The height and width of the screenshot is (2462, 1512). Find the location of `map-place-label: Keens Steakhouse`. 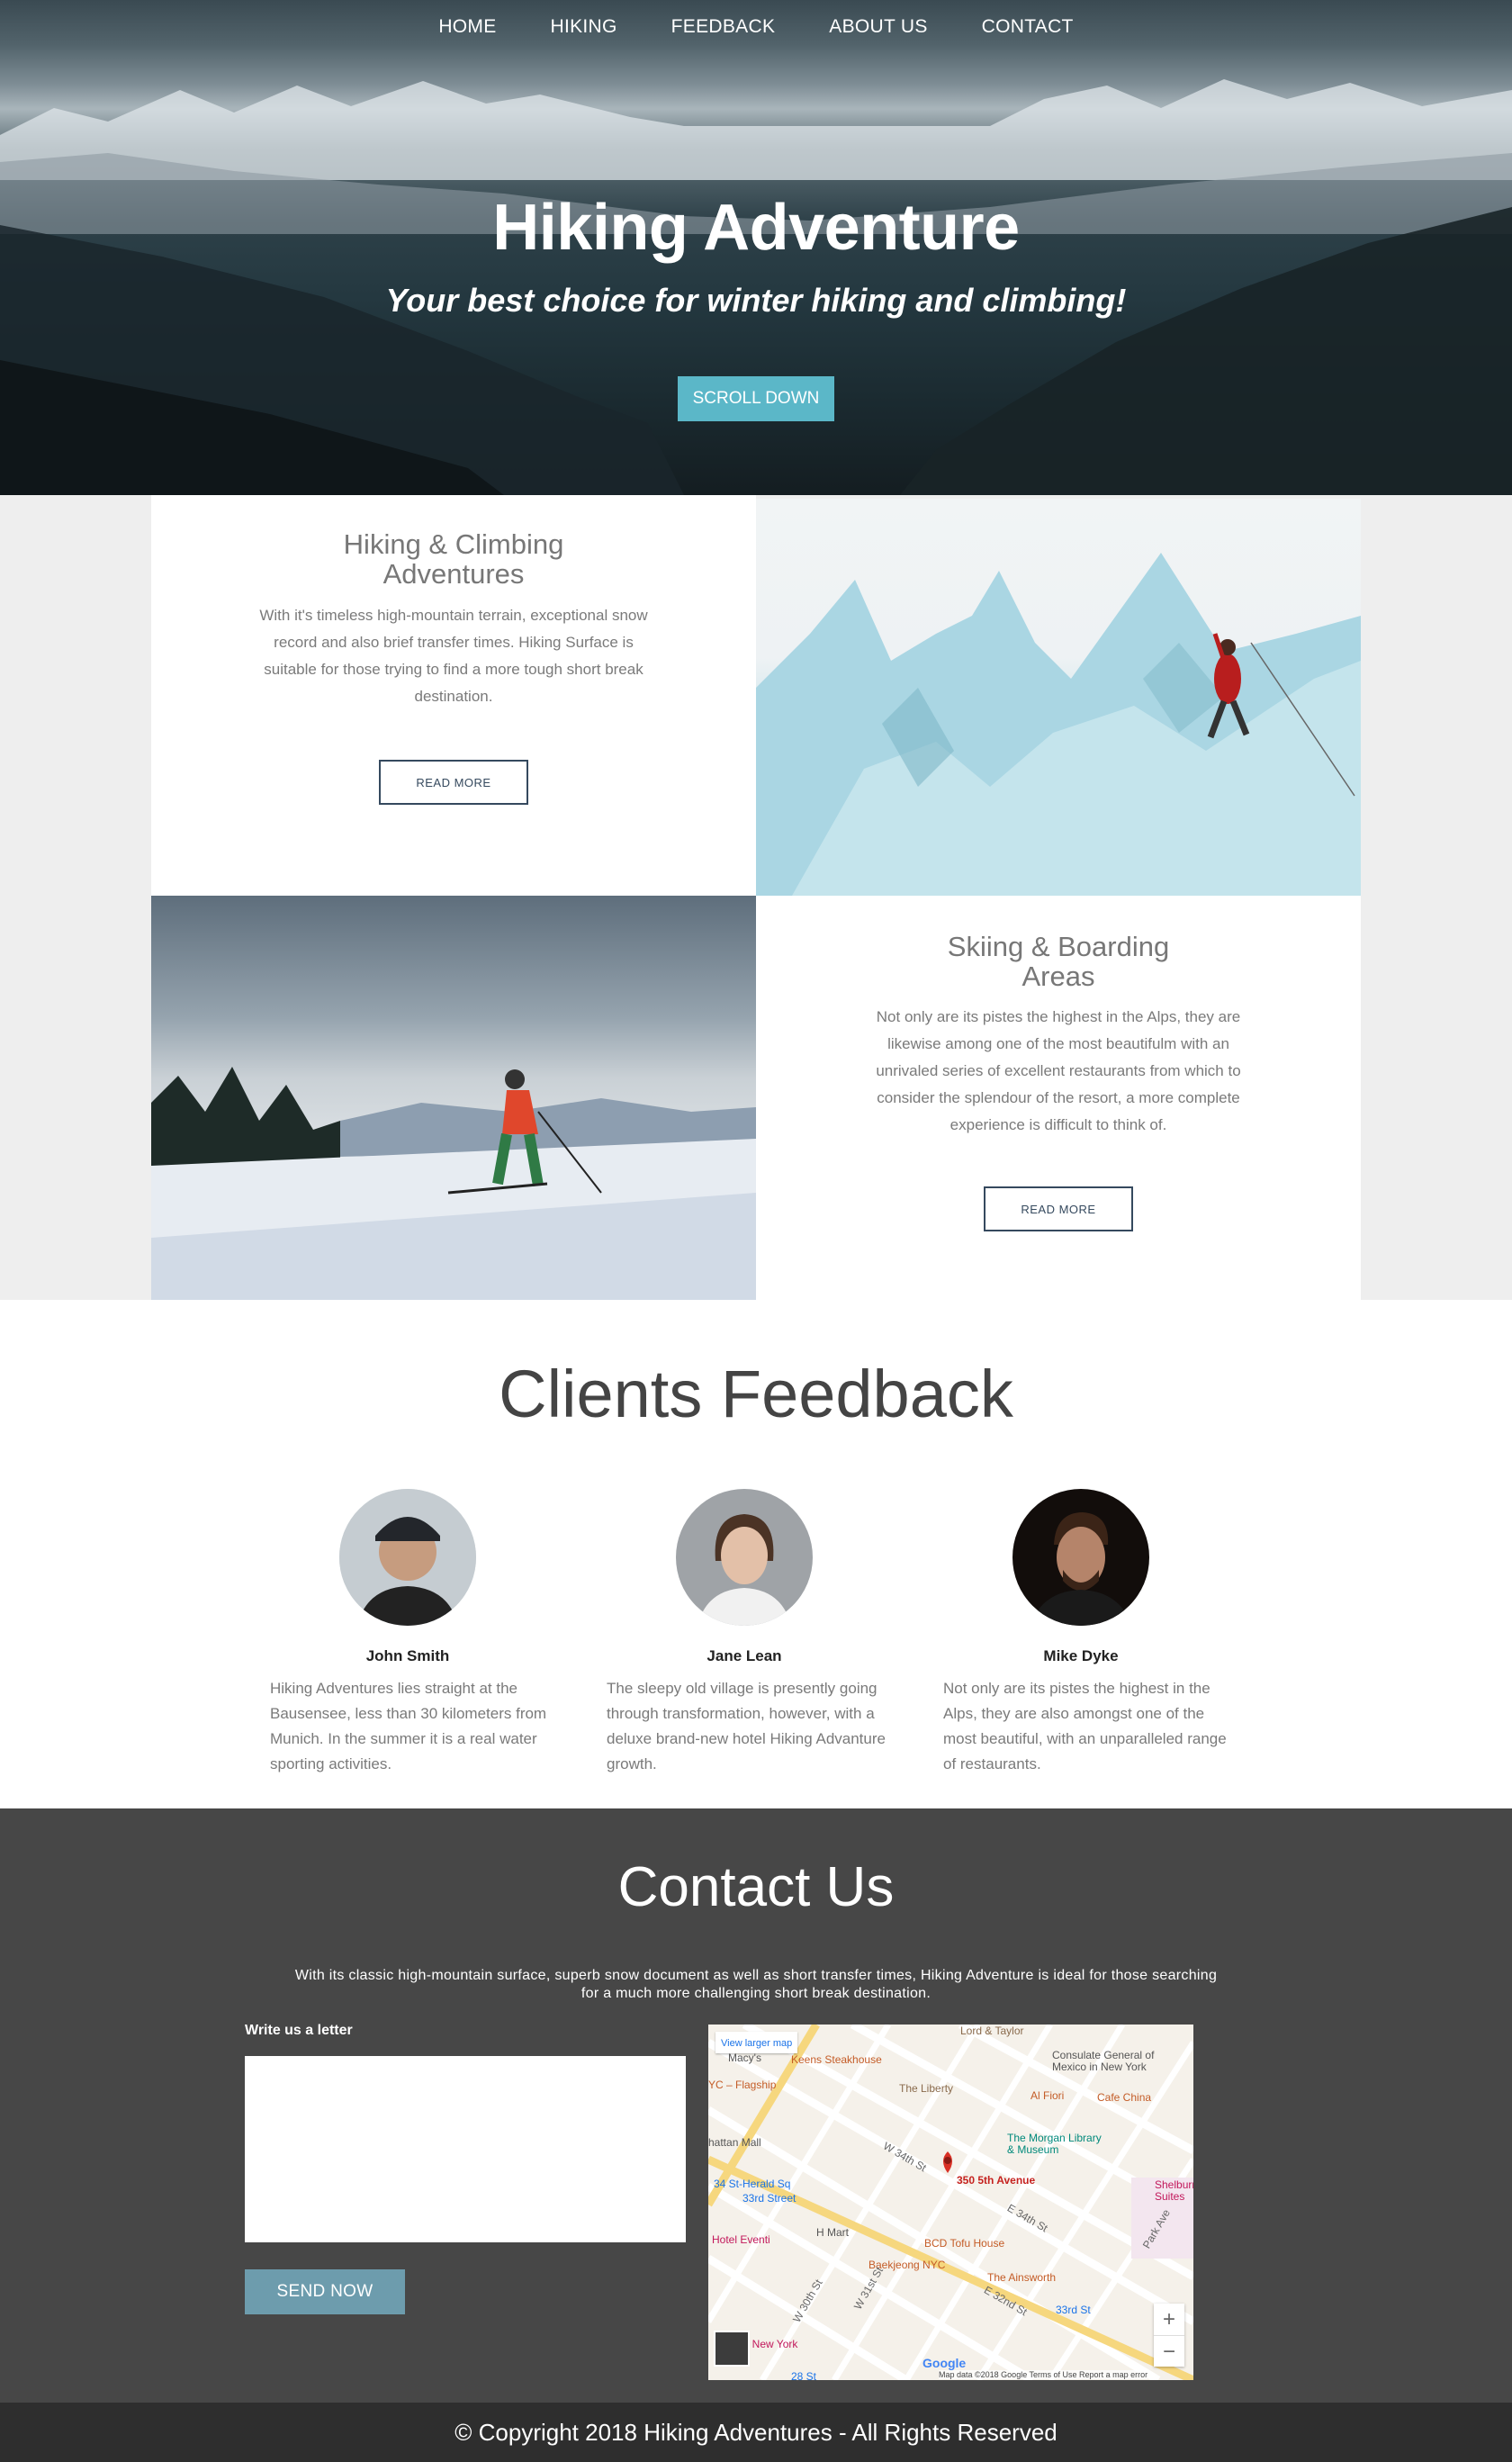

map-place-label: Keens Steakhouse is located at coordinates (836, 2059).